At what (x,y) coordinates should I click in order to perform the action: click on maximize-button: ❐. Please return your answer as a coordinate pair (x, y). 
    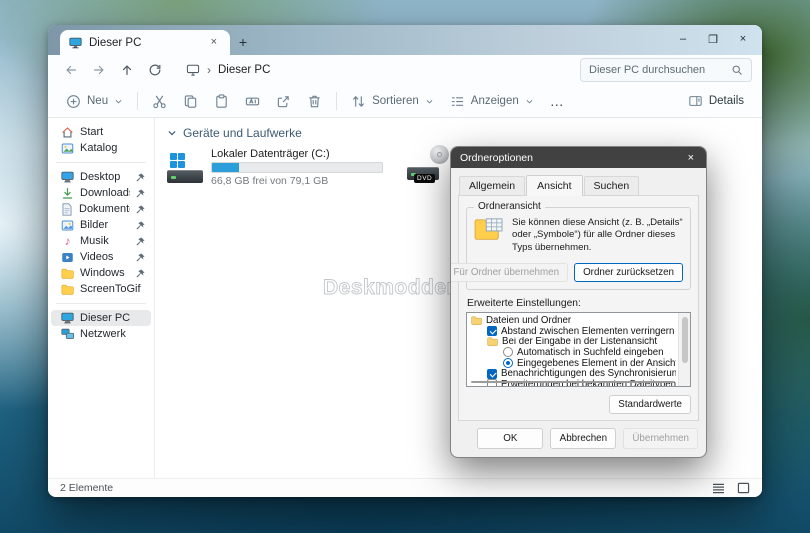
    Looking at the image, I should click on (713, 39).